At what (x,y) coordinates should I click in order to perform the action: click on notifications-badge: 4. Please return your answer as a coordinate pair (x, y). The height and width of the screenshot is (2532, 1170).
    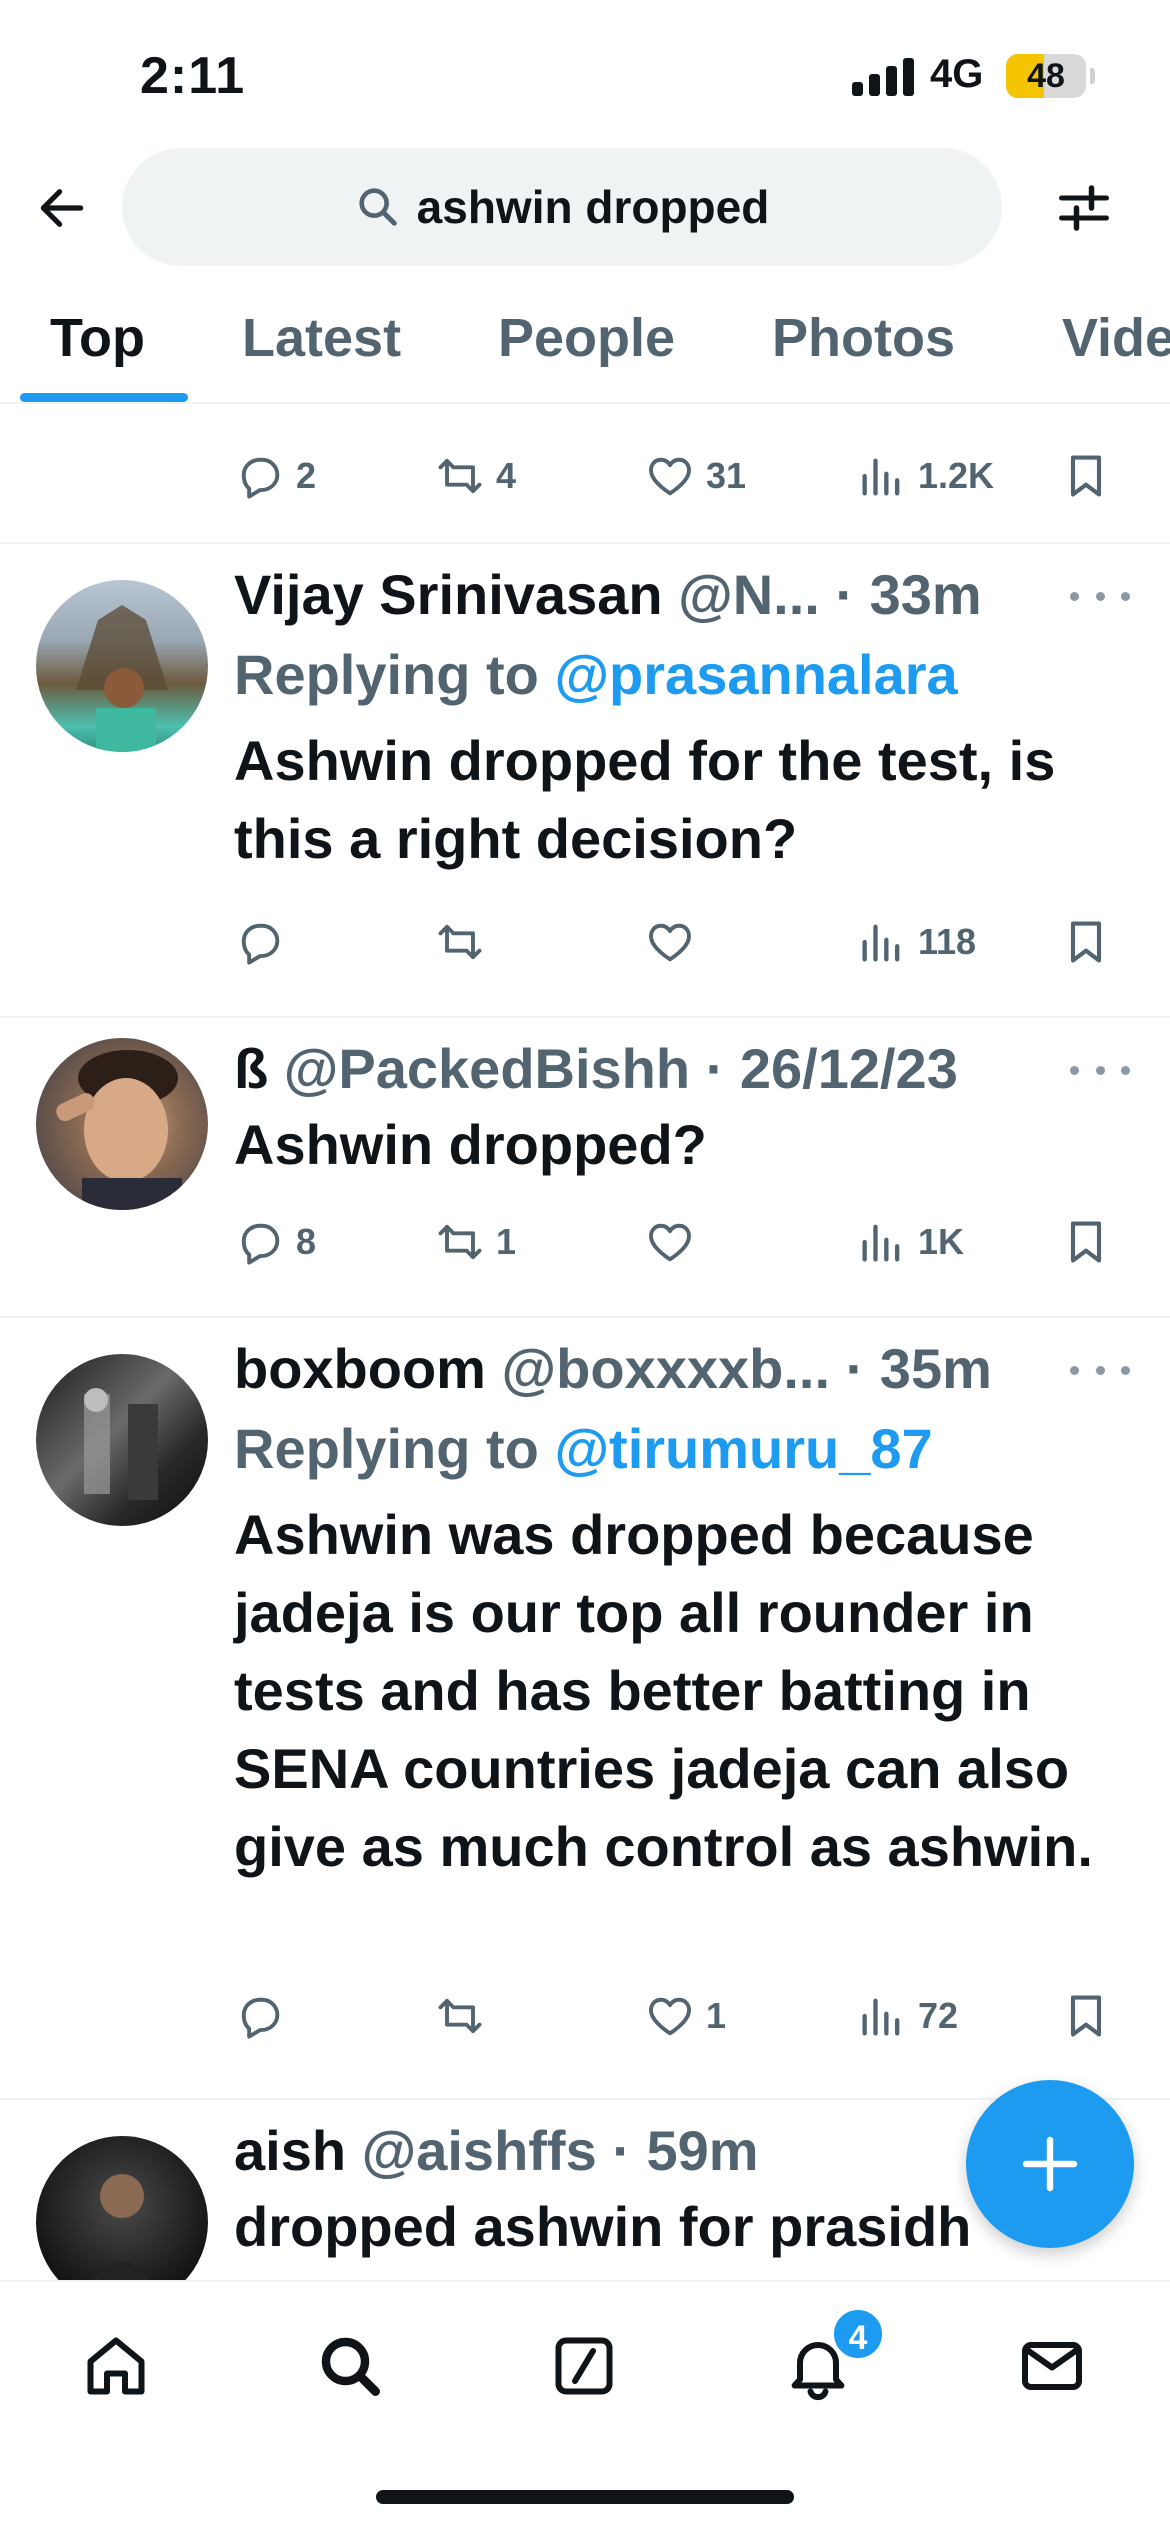
    Looking at the image, I should click on (858, 2334).